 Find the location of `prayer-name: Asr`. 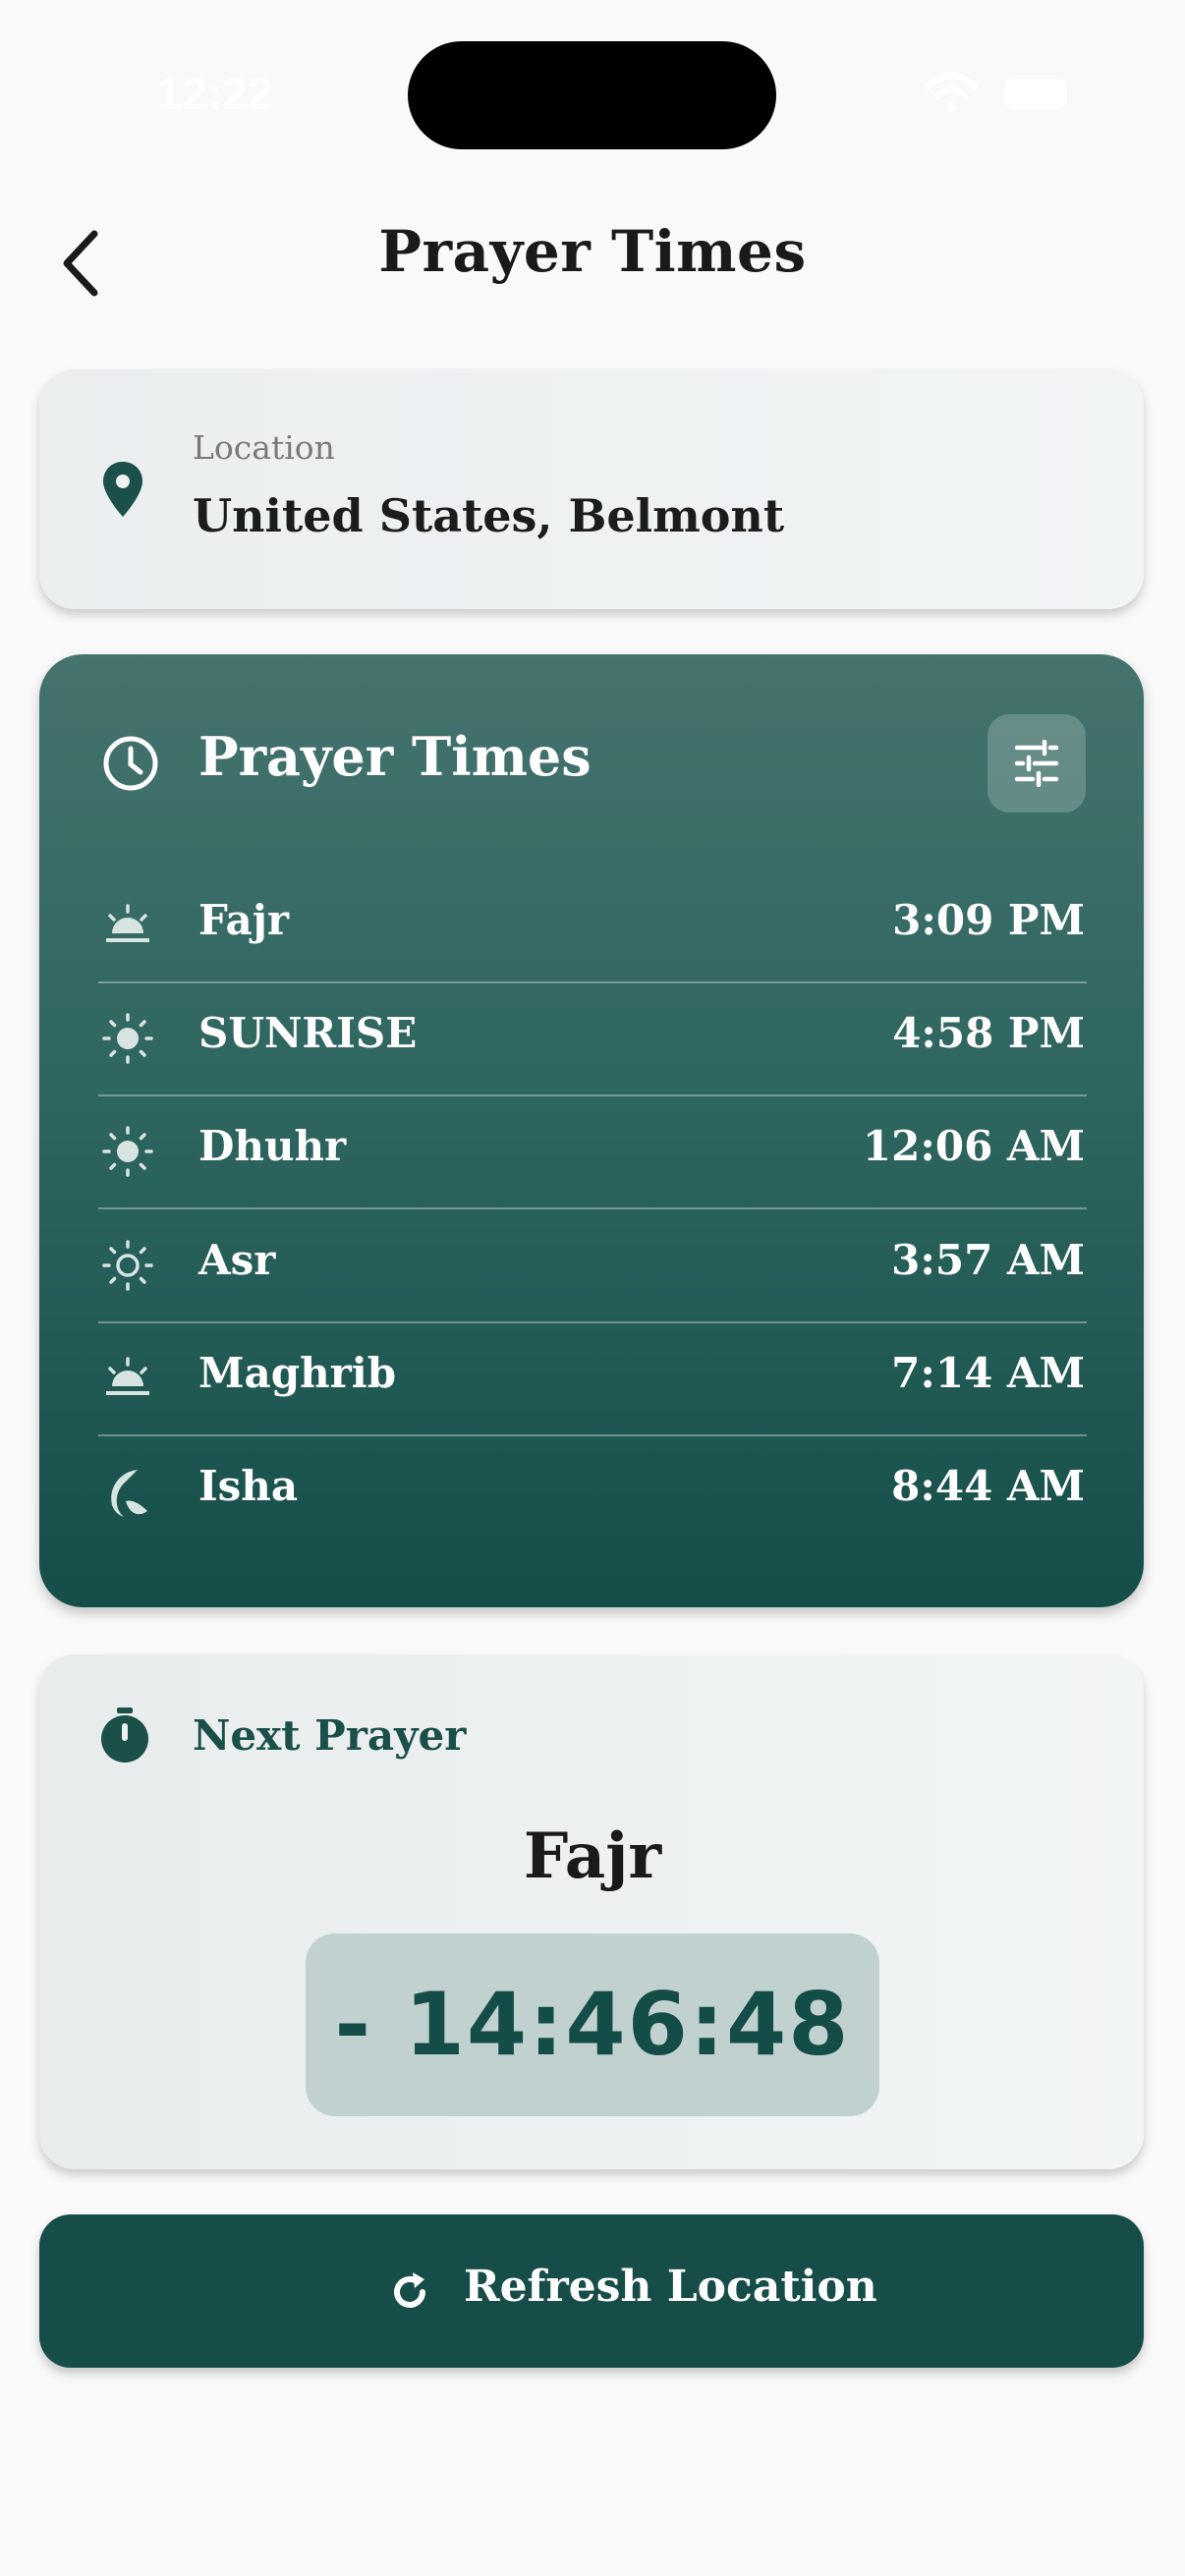

prayer-name: Asr is located at coordinates (237, 1260).